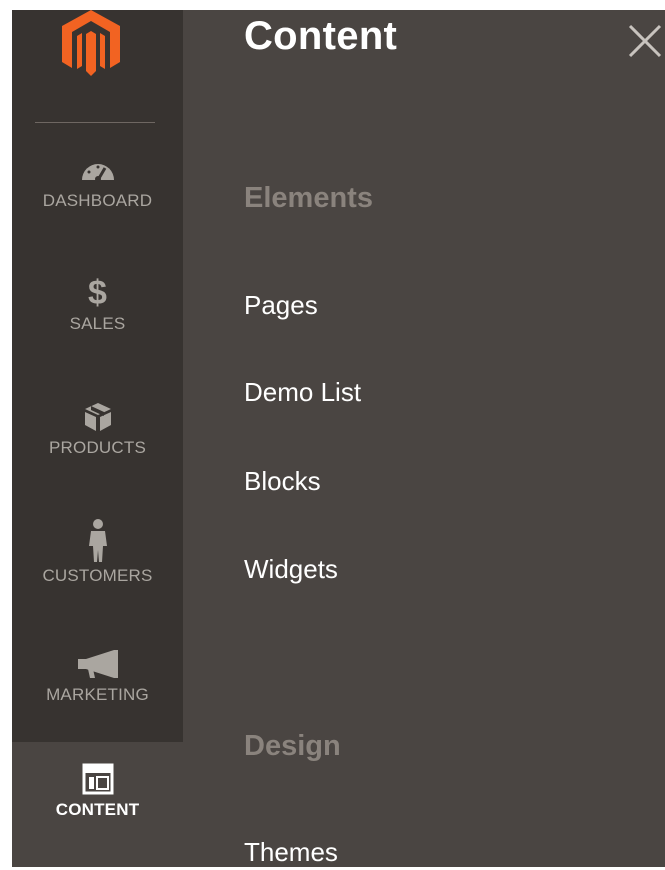  Describe the element at coordinates (95, 122) in the screenshot. I see `sidebar-divider` at that location.